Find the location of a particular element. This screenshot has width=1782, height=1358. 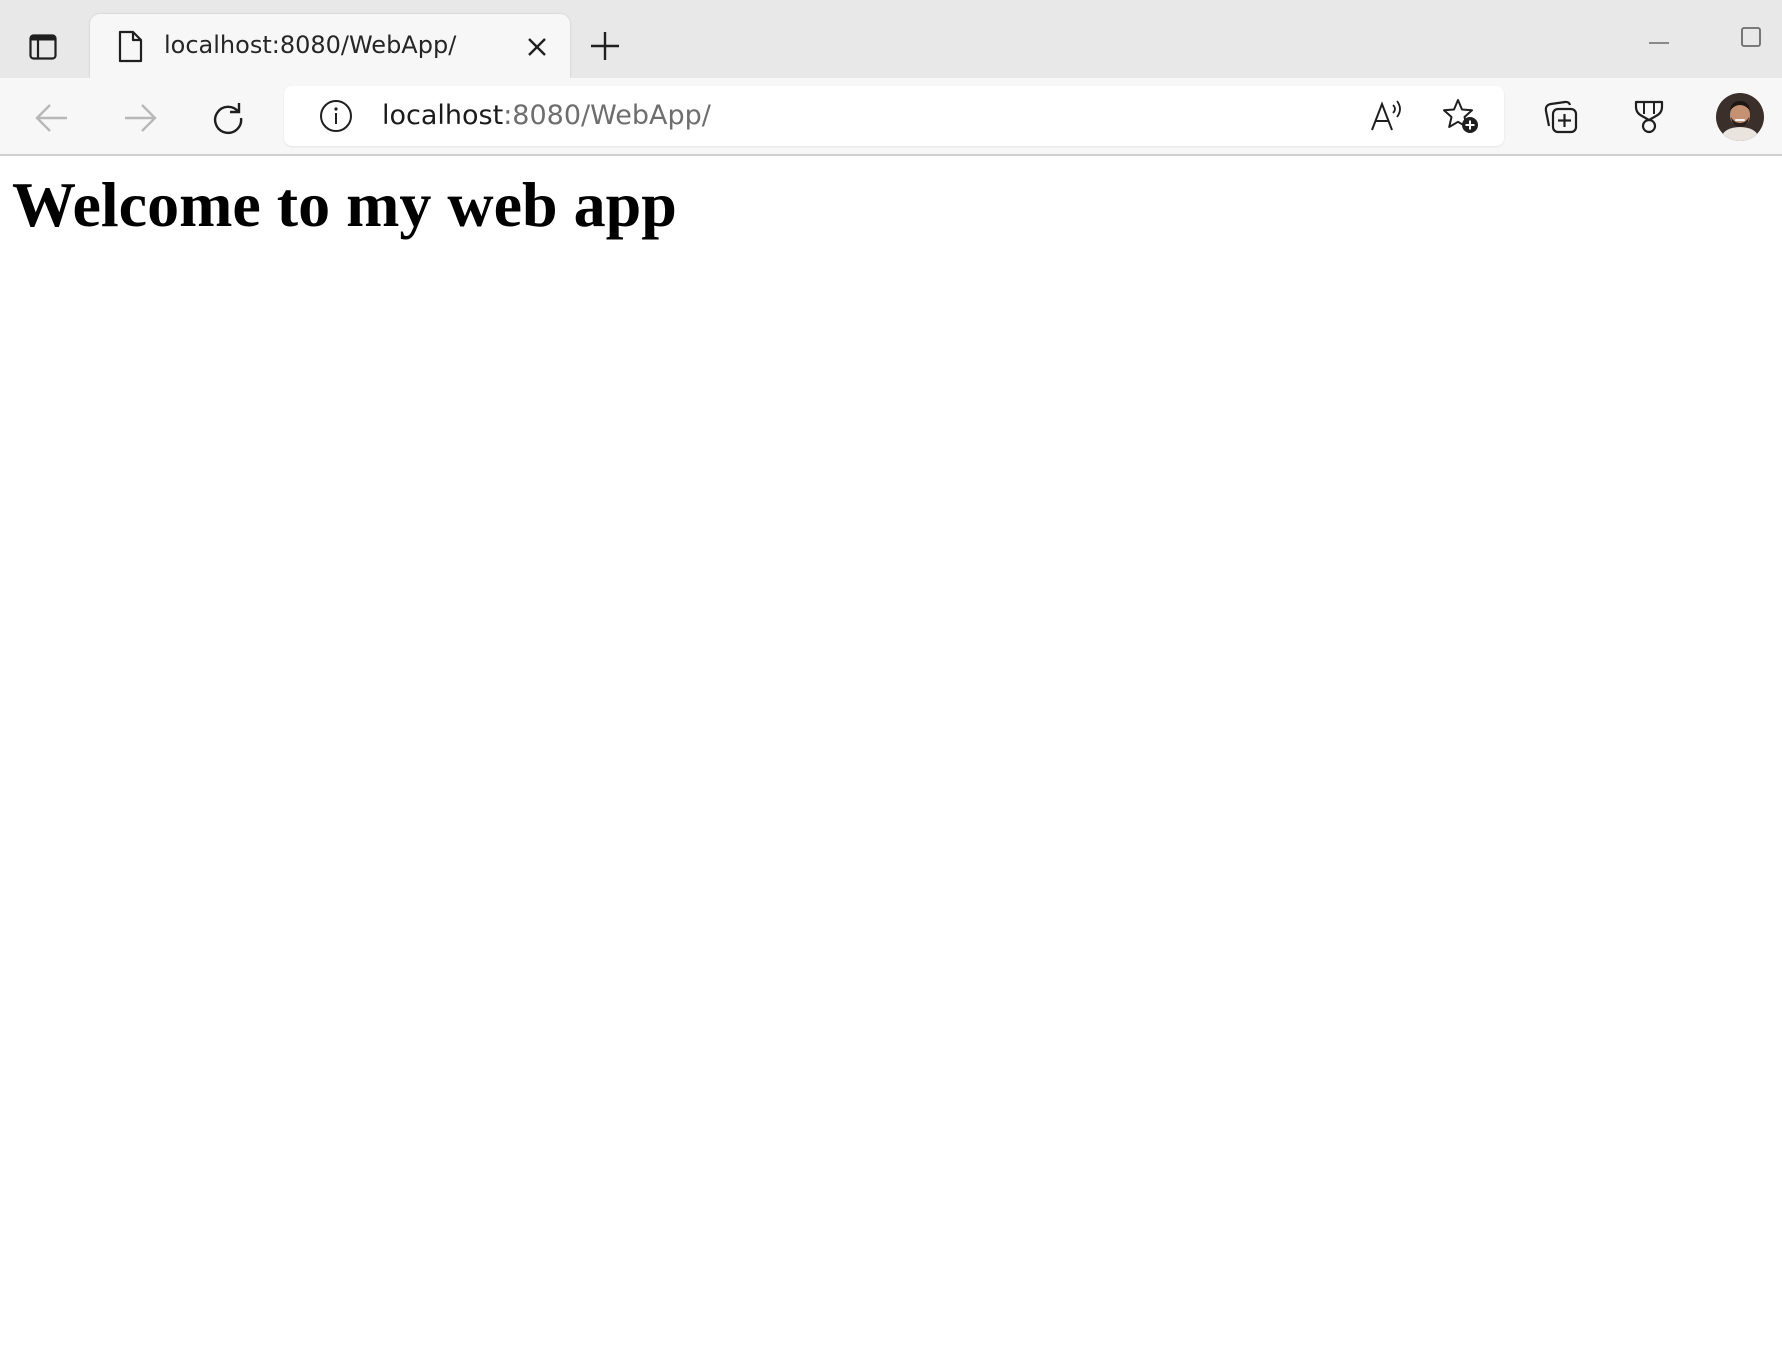

page-heading: Welcome to my web app is located at coordinates (344, 204).